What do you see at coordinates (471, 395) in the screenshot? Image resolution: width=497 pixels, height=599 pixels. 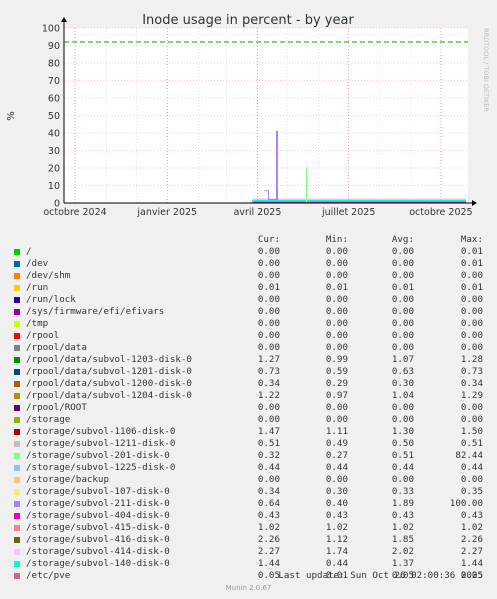 I see `legend-max: 1.29` at bounding box center [471, 395].